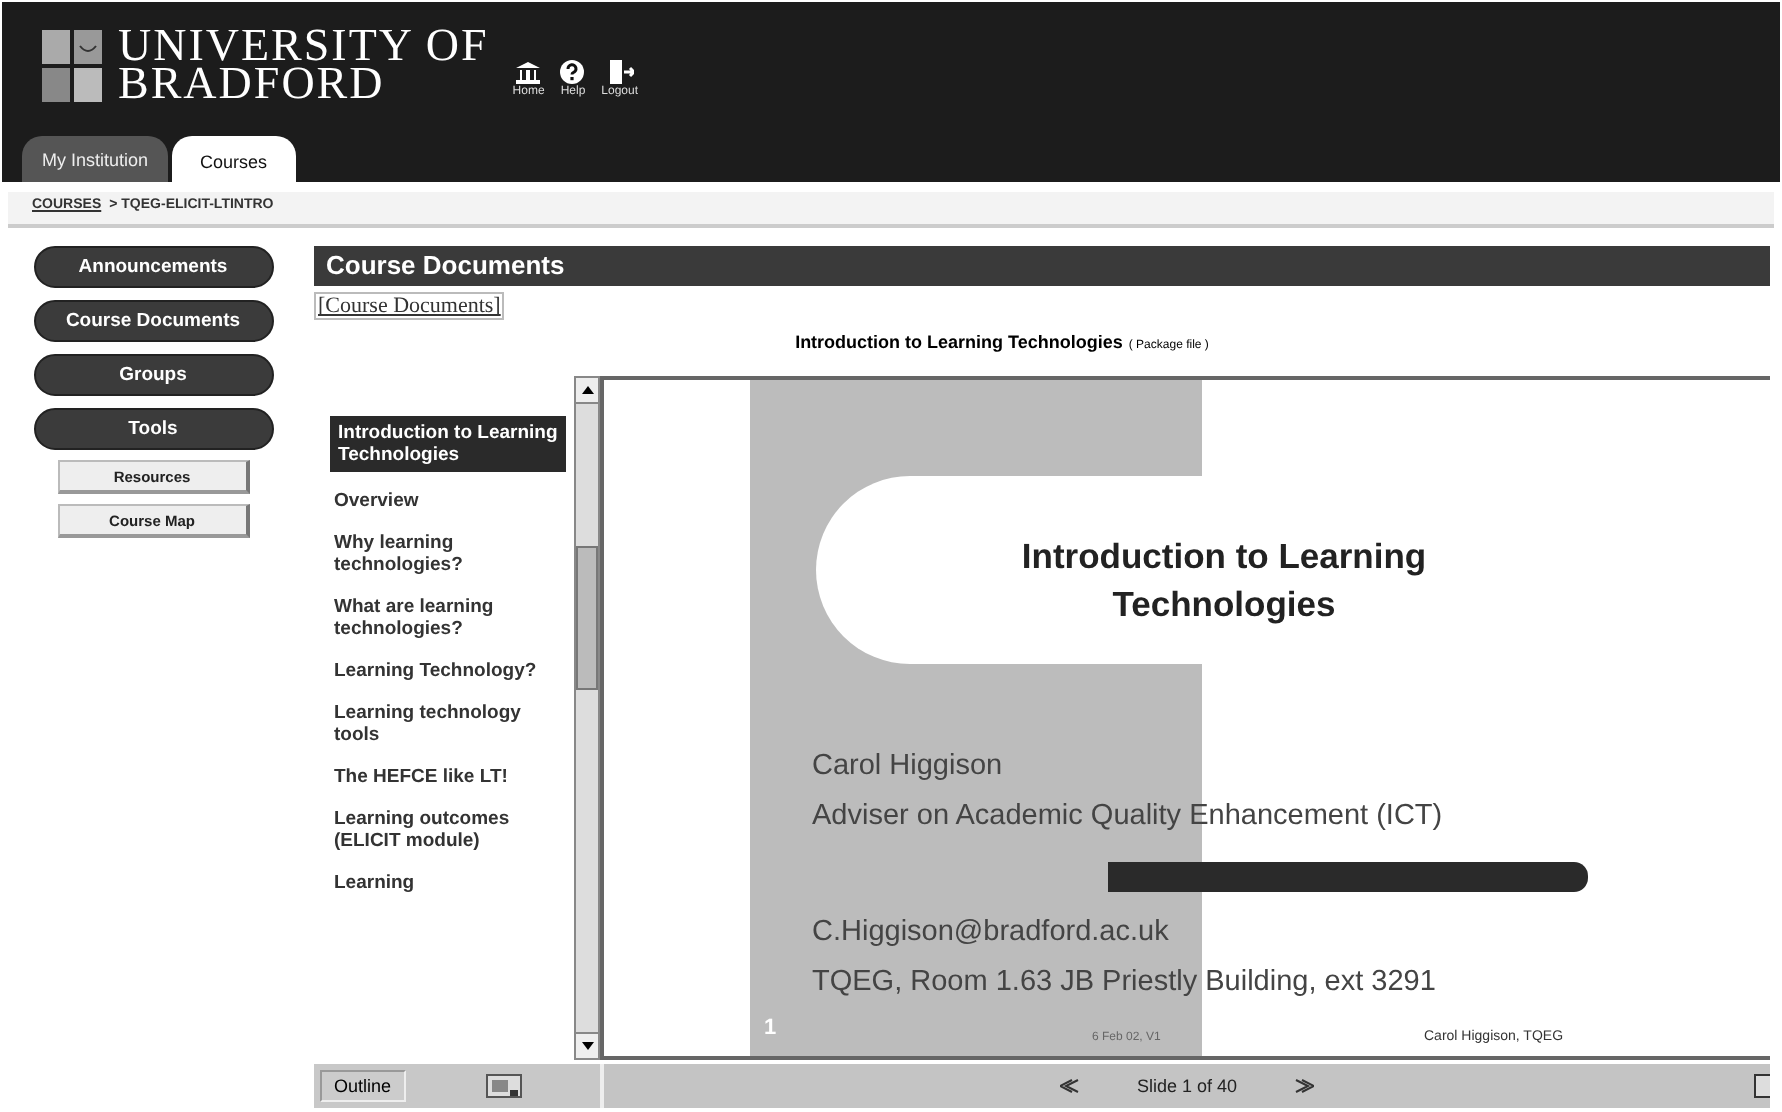 This screenshot has width=1782, height=1112. What do you see at coordinates (959, 342) in the screenshot?
I see `document-title: Introduction to Learning Technologies` at bounding box center [959, 342].